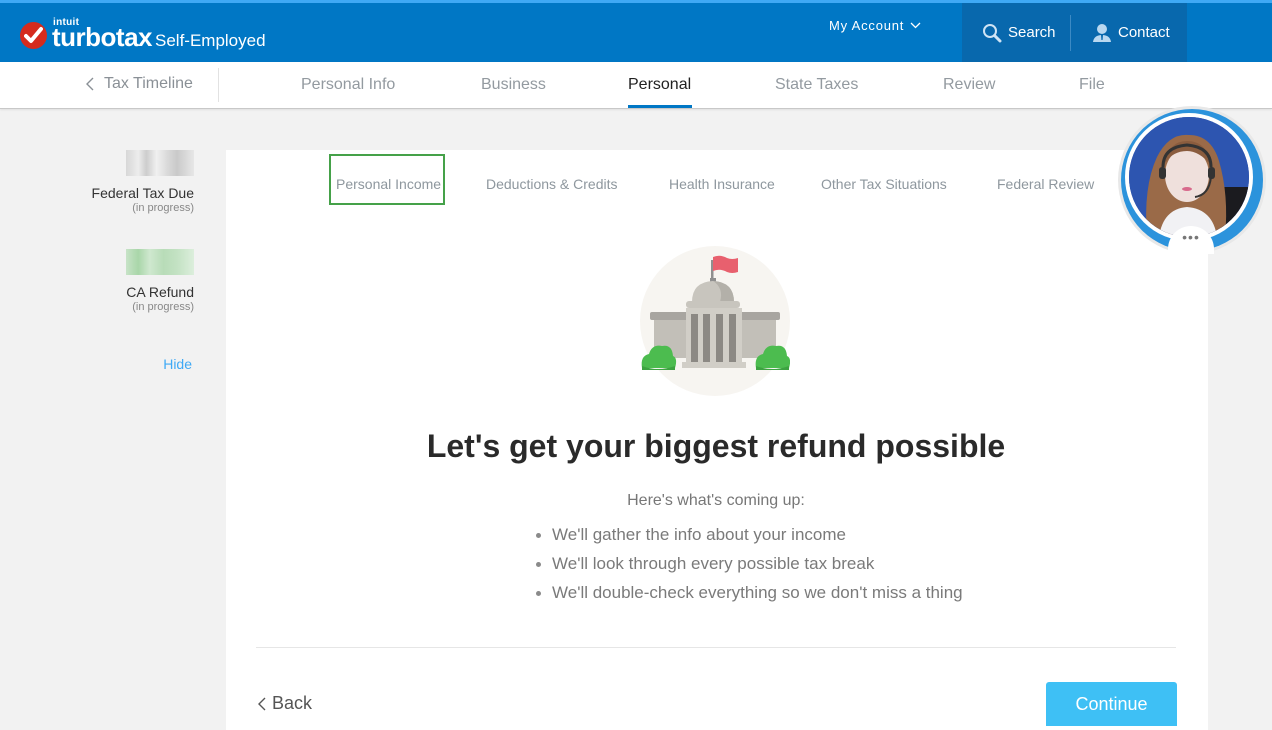 Image resolution: width=1272 pixels, height=730 pixels. I want to click on search-icon, so click(992, 32).